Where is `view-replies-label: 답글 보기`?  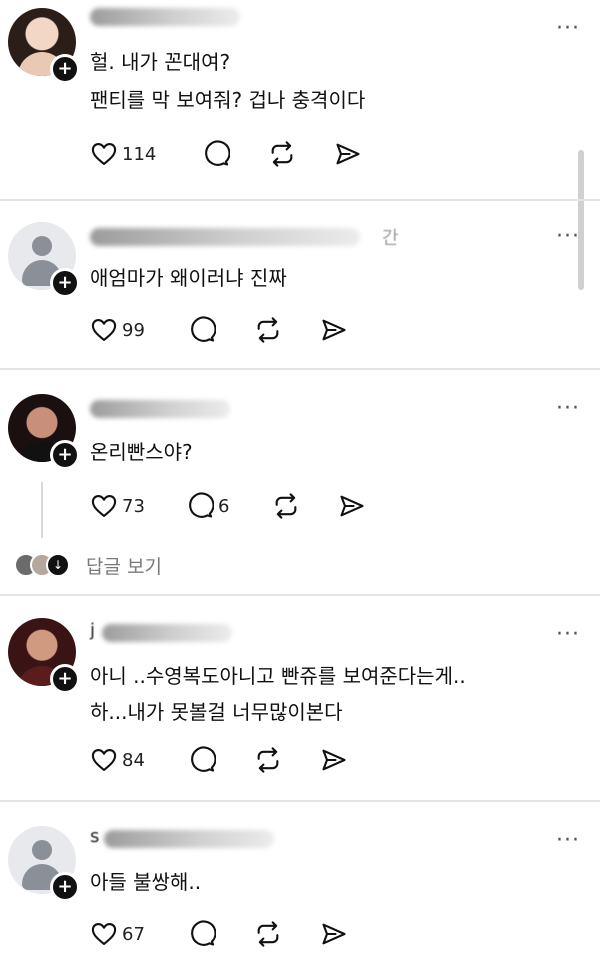
view-replies-label: 답글 보기 is located at coordinates (124, 566).